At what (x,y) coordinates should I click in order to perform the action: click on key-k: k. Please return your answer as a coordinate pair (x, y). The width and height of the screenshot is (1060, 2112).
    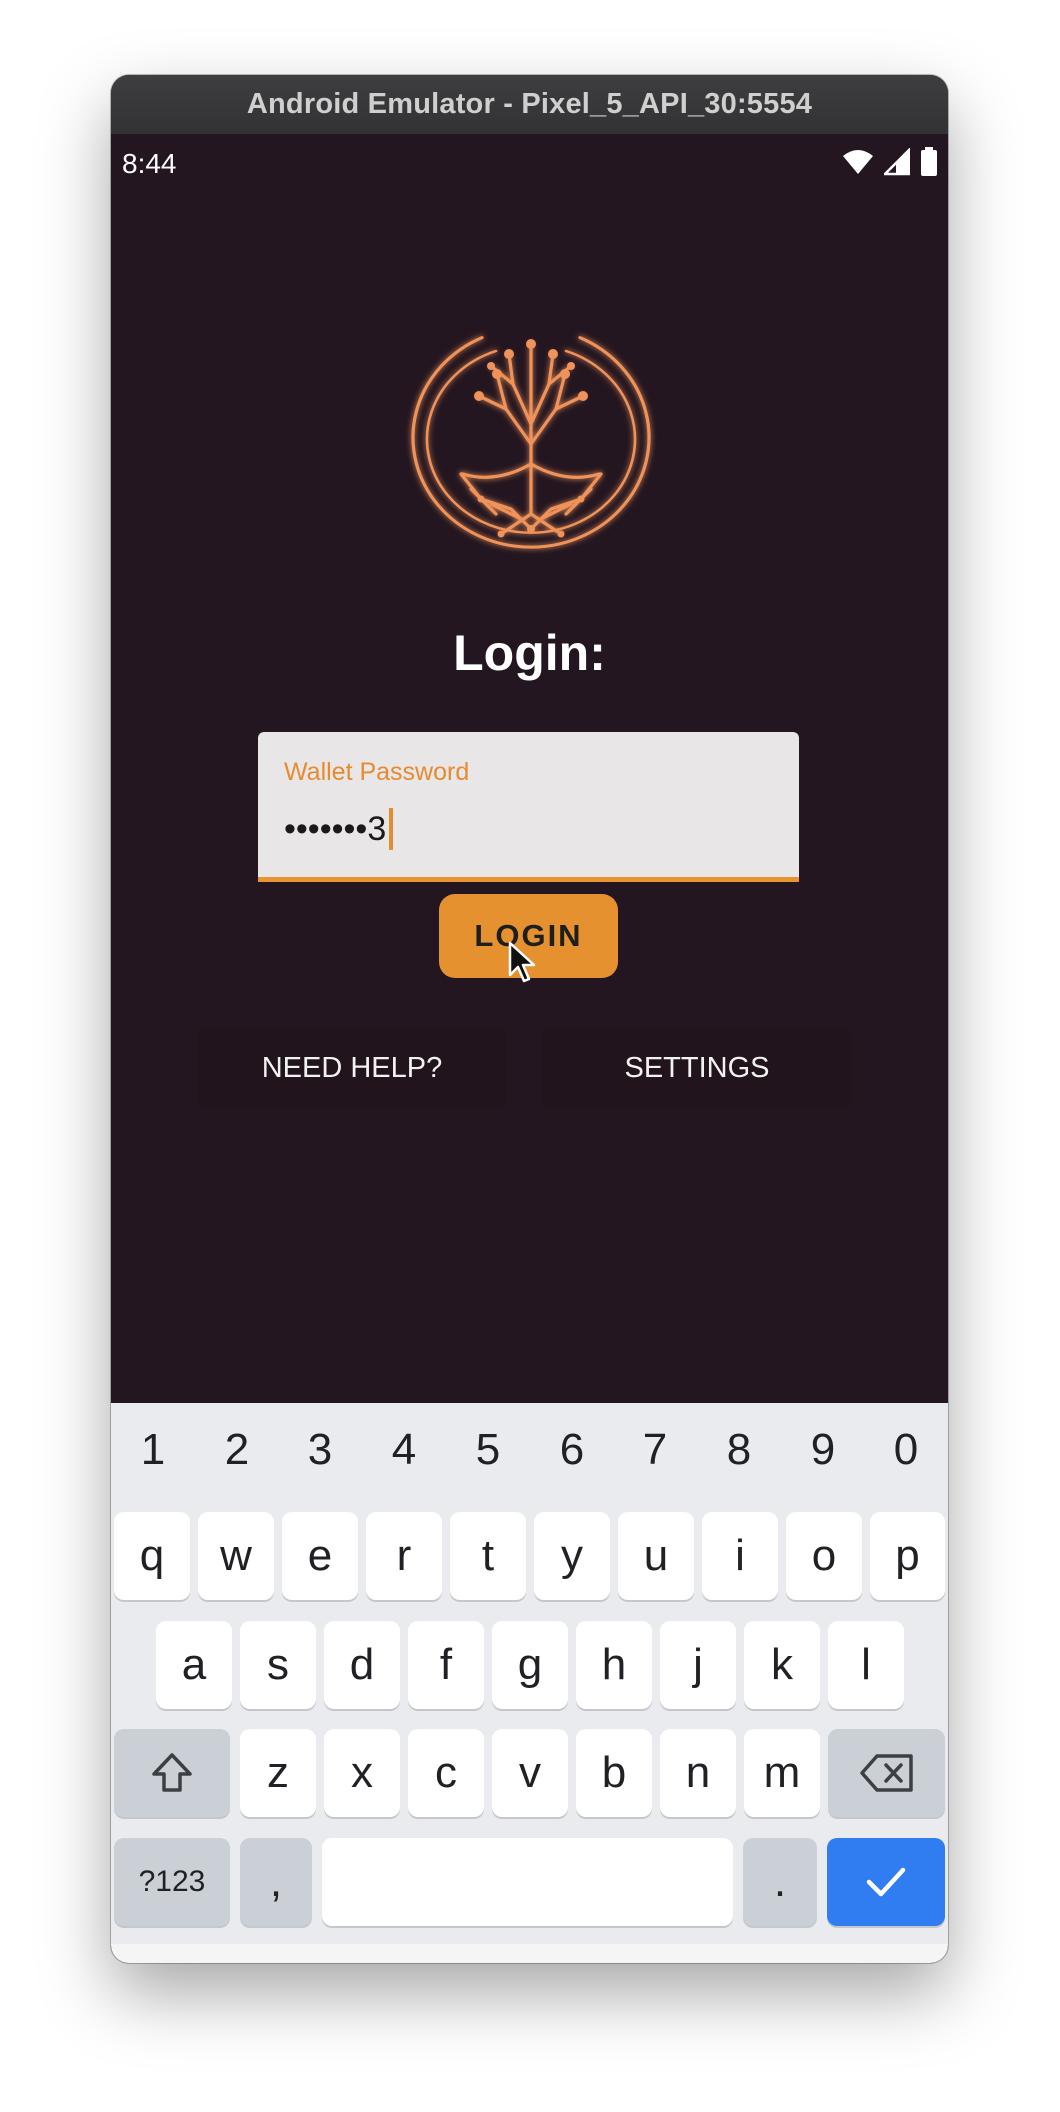
    Looking at the image, I should click on (782, 1665).